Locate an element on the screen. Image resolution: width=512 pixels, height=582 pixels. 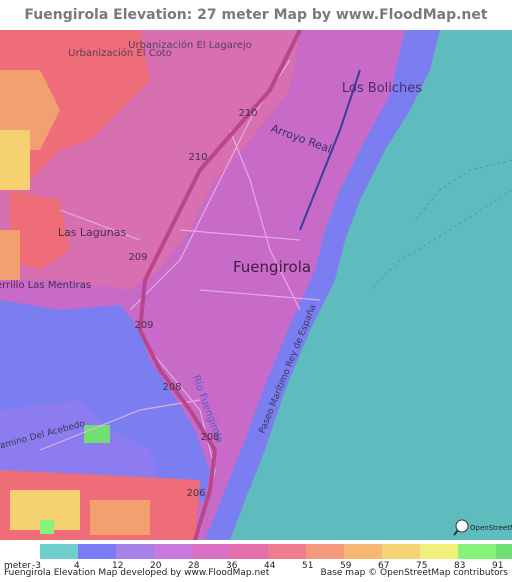
place-label-fuengirola: Fuengirola is located at coordinates (272, 267).